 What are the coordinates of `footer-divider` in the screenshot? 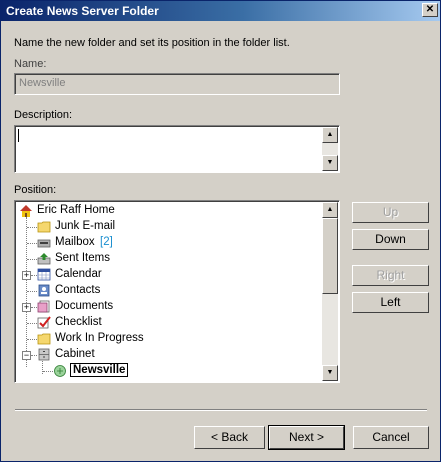 It's located at (221, 410).